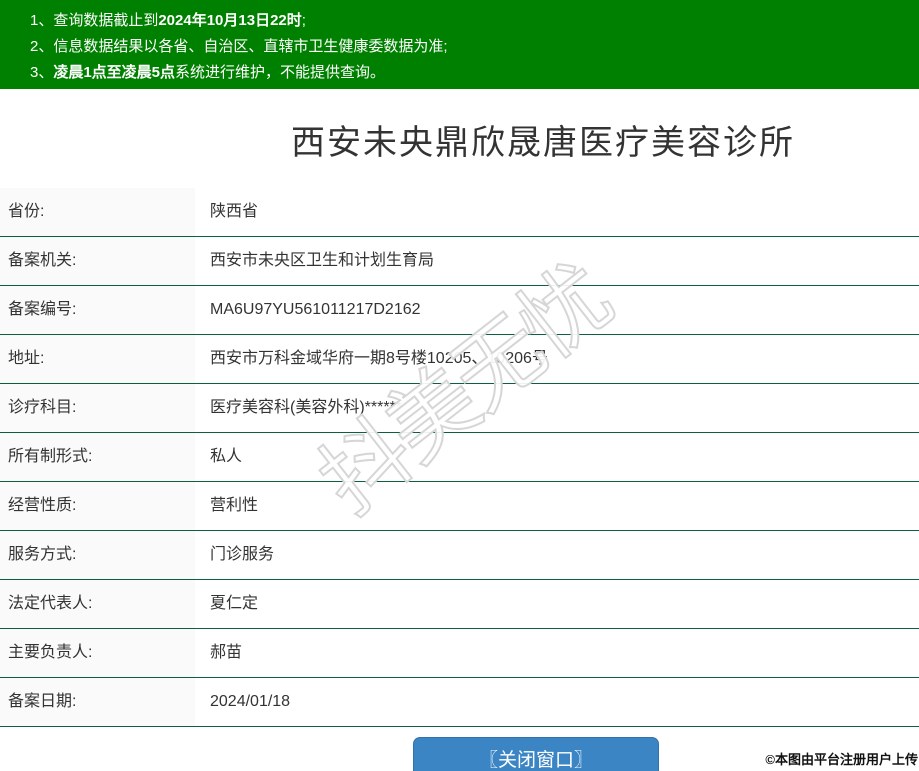 The image size is (919, 771). What do you see at coordinates (97, 261) in the screenshot?
I see `row-label: 备案机关:` at bounding box center [97, 261].